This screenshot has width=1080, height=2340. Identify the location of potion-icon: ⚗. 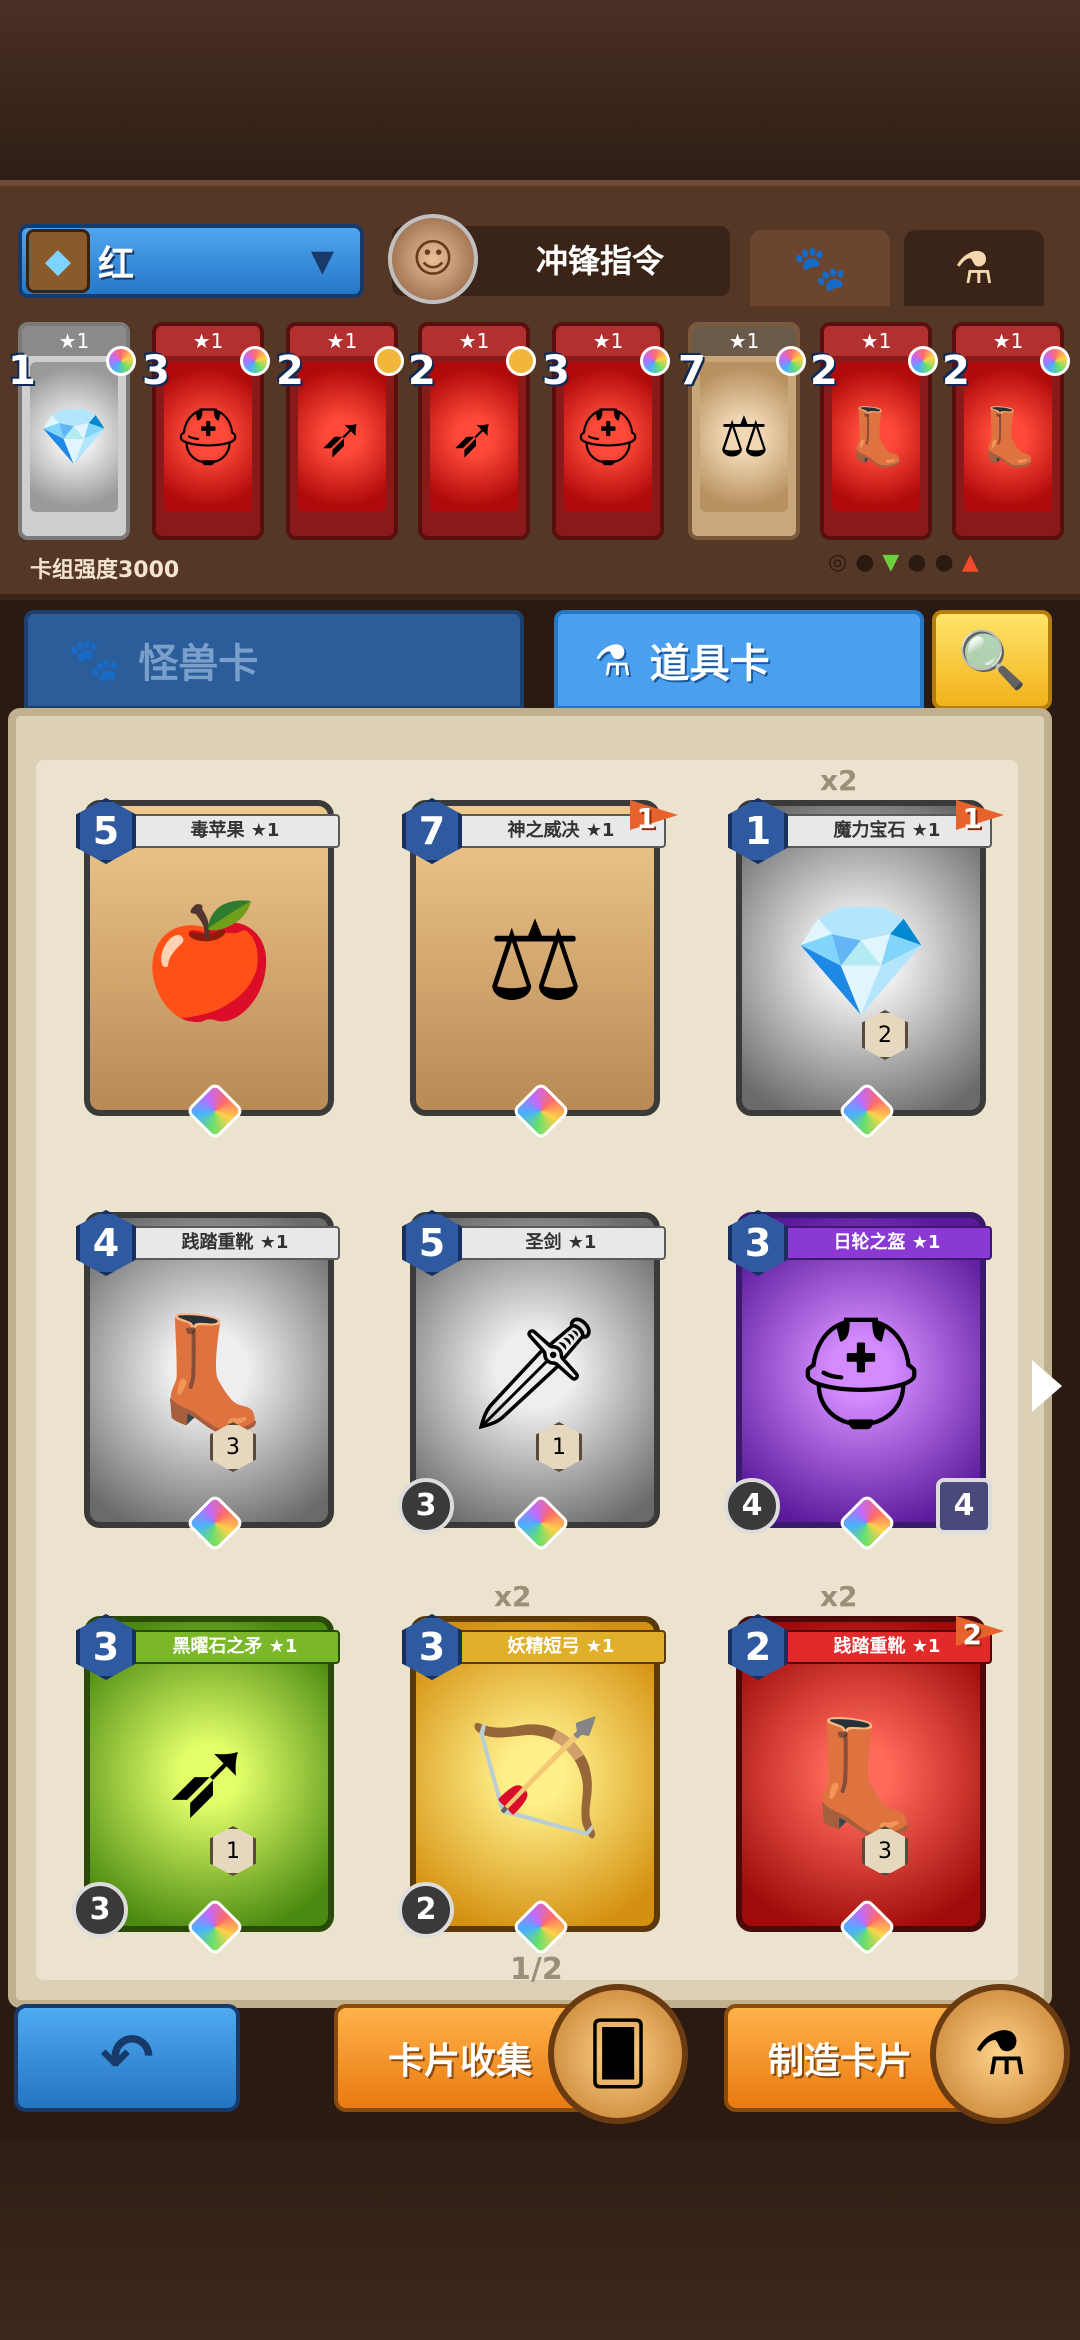
(974, 268).